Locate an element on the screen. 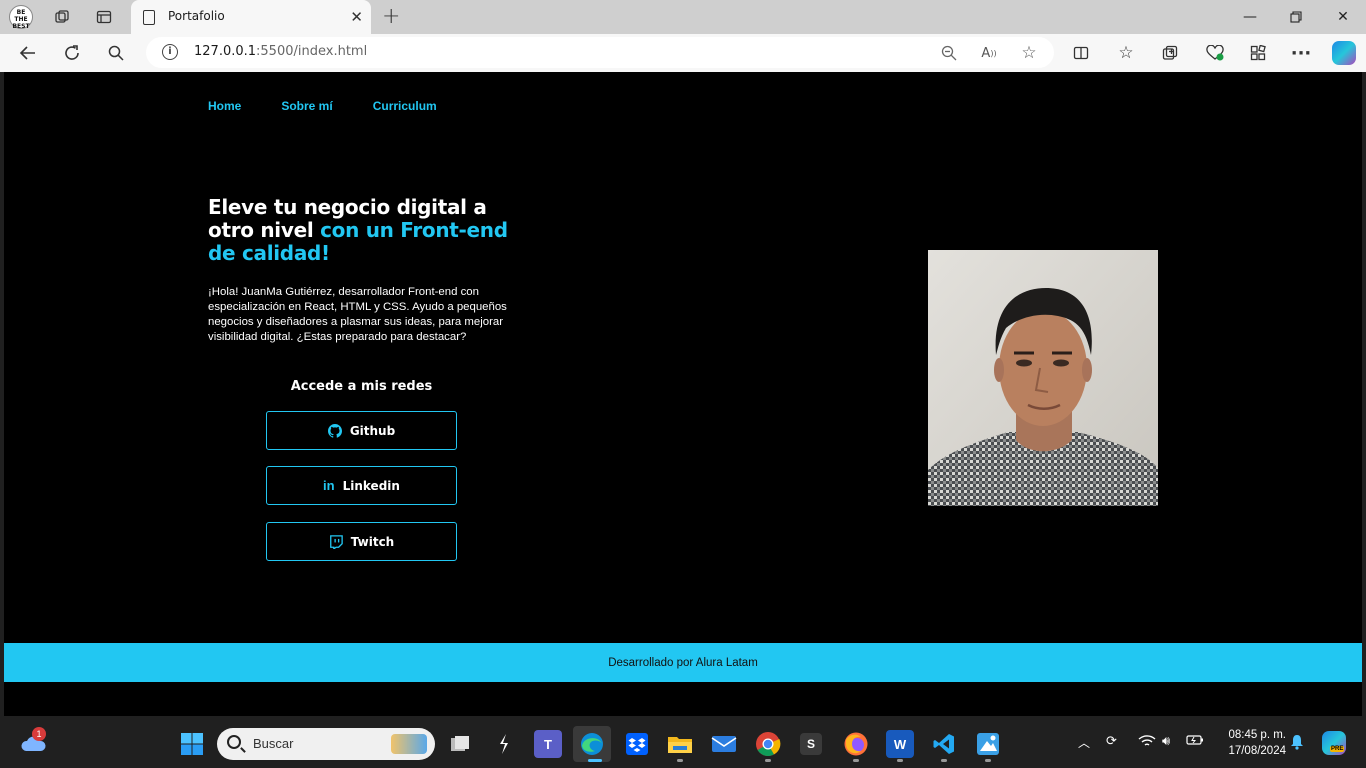 The height and width of the screenshot is (768, 1366). site-footer: Desarrollado por Alura Latam is located at coordinates (683, 662).